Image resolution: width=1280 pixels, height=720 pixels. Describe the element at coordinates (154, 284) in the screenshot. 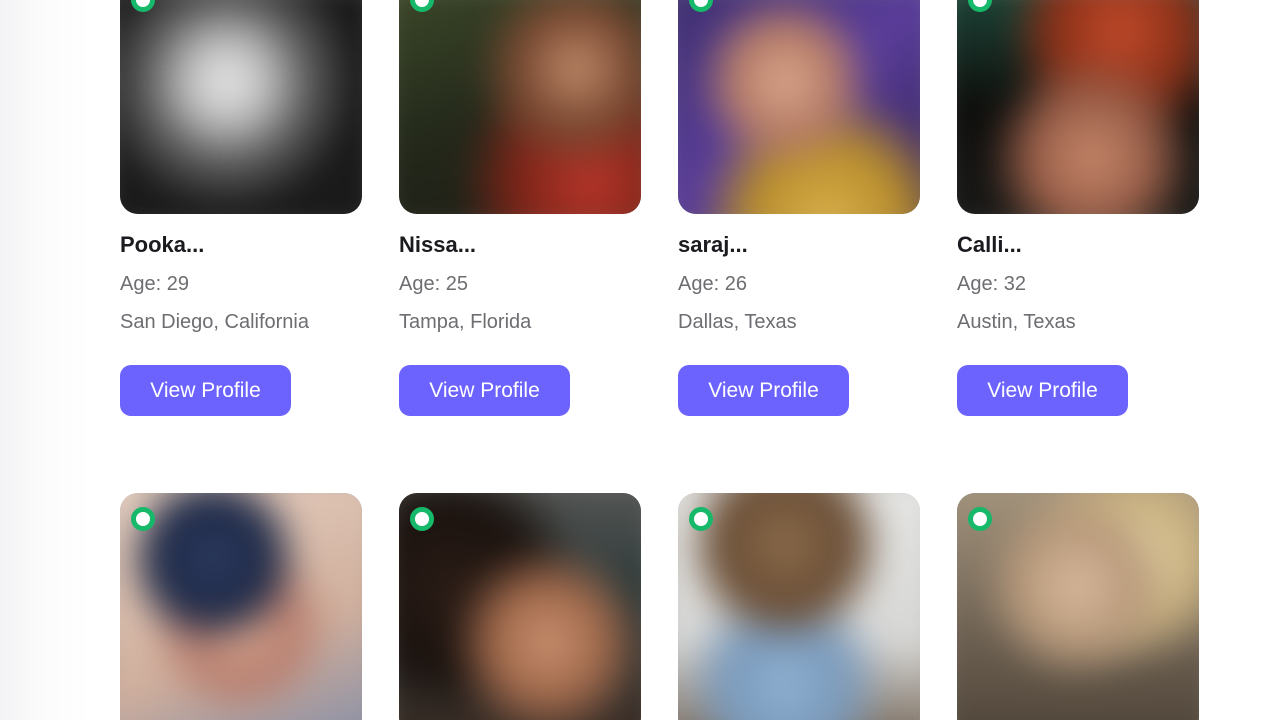

I see `profile-age: Age: 29` at that location.